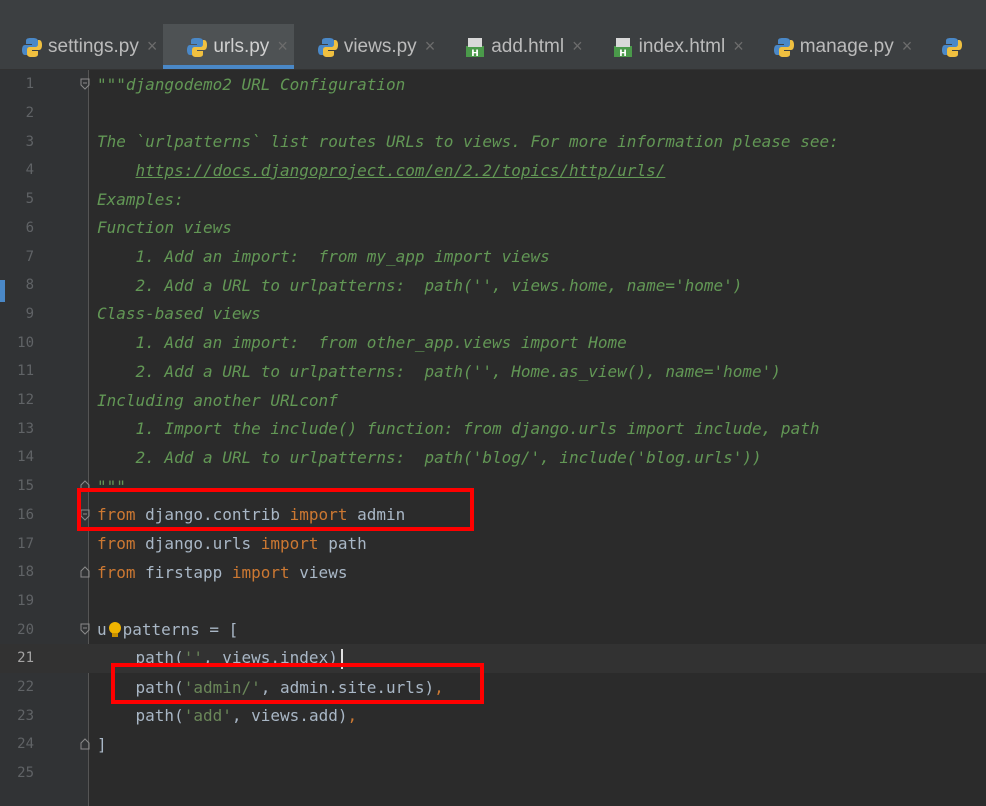 Image resolution: width=986 pixels, height=806 pixels. What do you see at coordinates (241, 46) in the screenshot?
I see `tab-label: urls.py` at bounding box center [241, 46].